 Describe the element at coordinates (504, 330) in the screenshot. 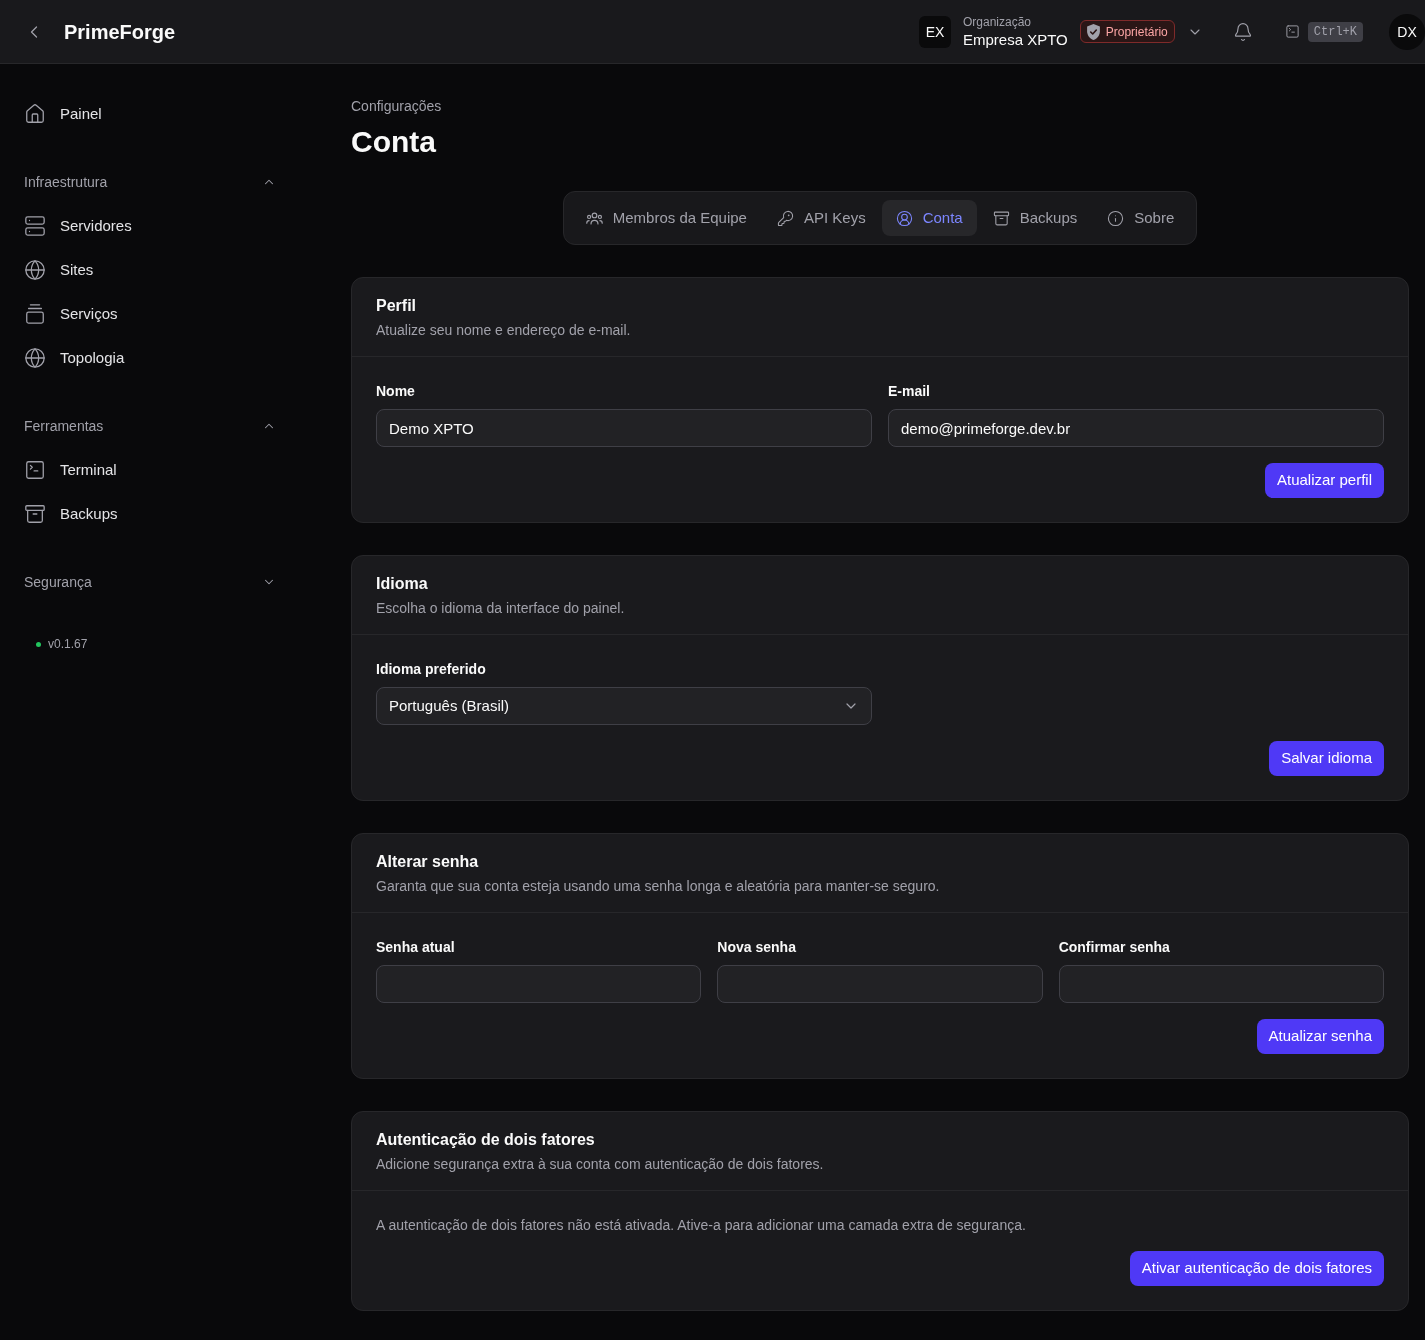

I see `card-description: Atualize seu nome e endereço de e-mail.` at that location.